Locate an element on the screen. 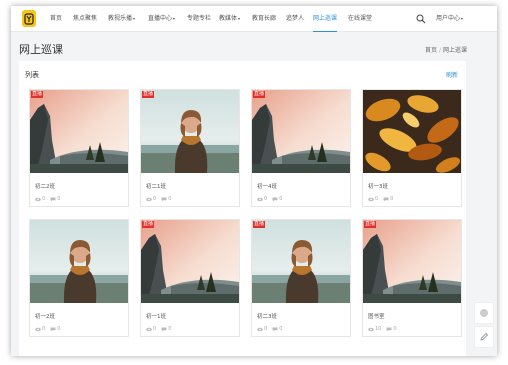 This screenshot has width=508, height=365. classroom-card: 直播图书室 10 0 is located at coordinates (412, 278).